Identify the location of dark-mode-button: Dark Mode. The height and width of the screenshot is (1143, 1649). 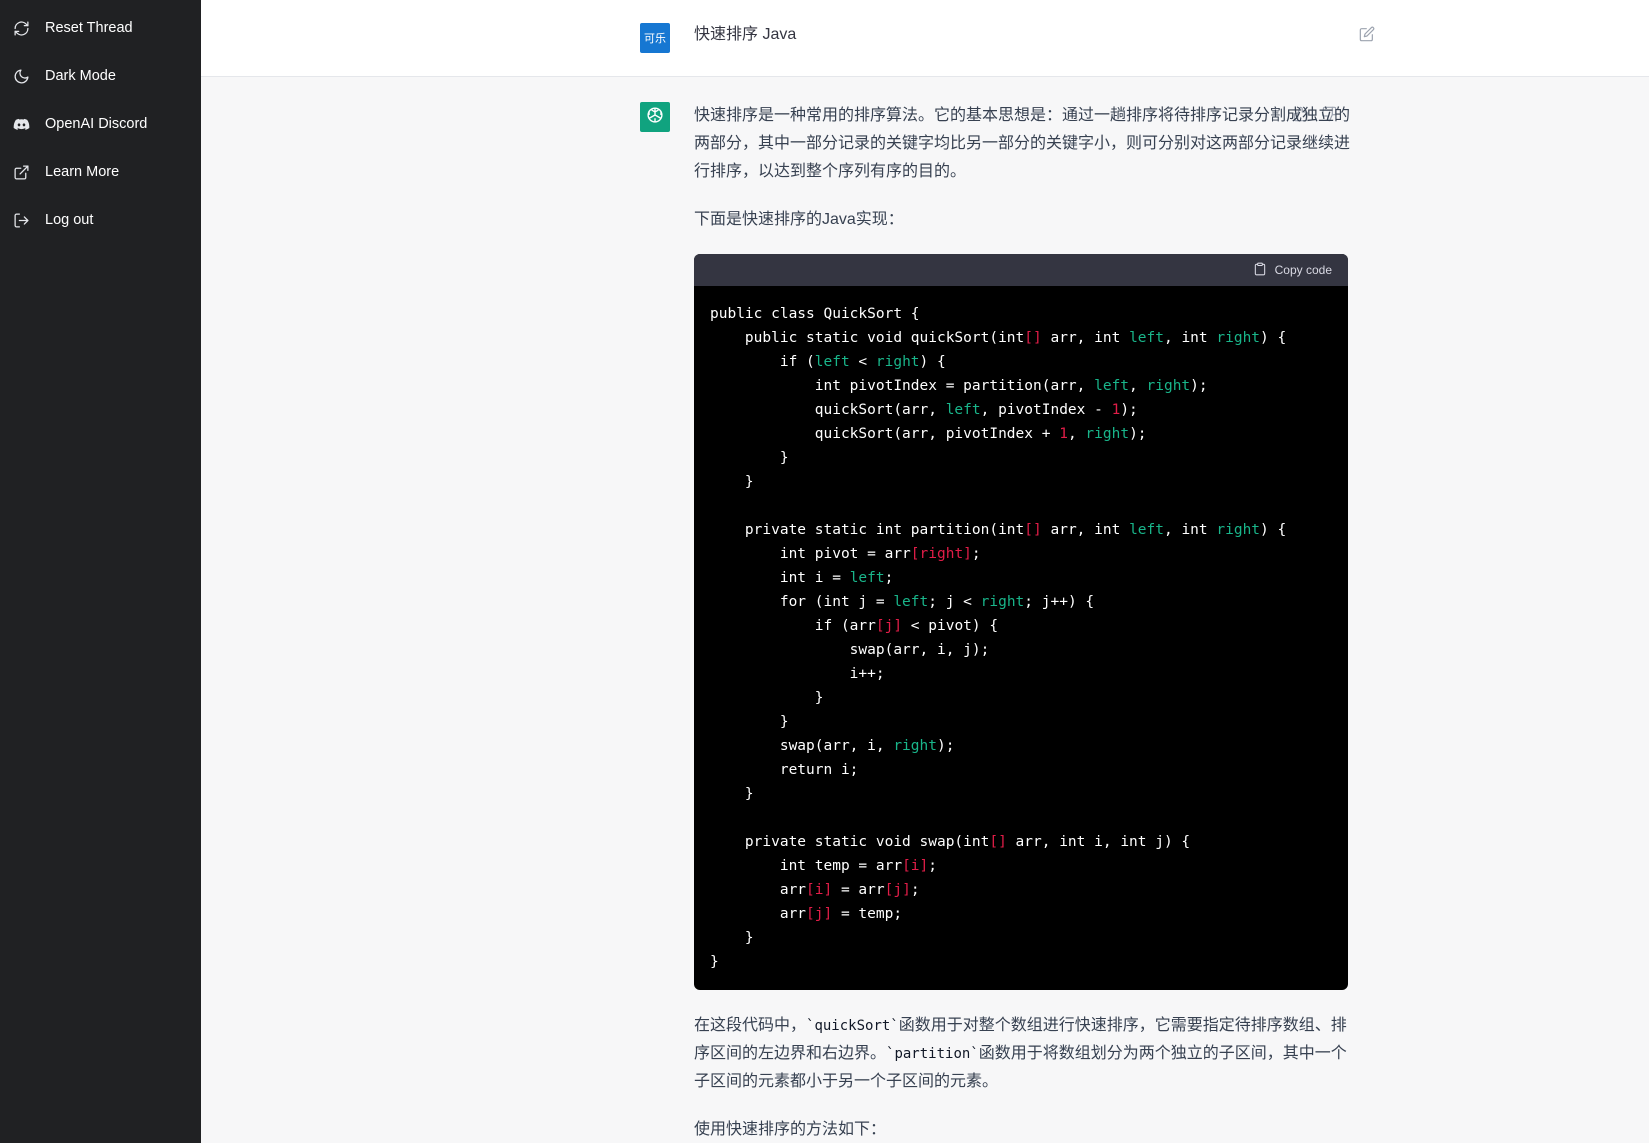
(100, 76).